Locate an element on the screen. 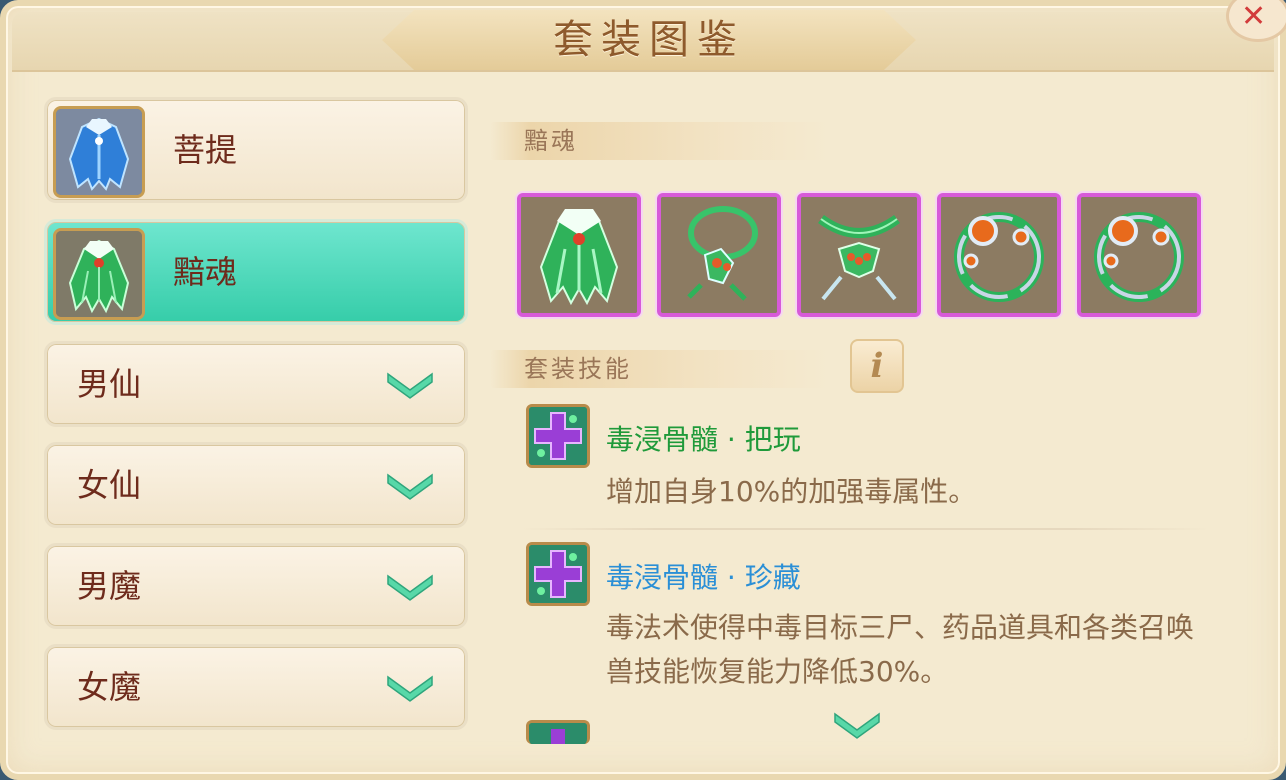  close-icon: ✕ is located at coordinates (1254, 17).